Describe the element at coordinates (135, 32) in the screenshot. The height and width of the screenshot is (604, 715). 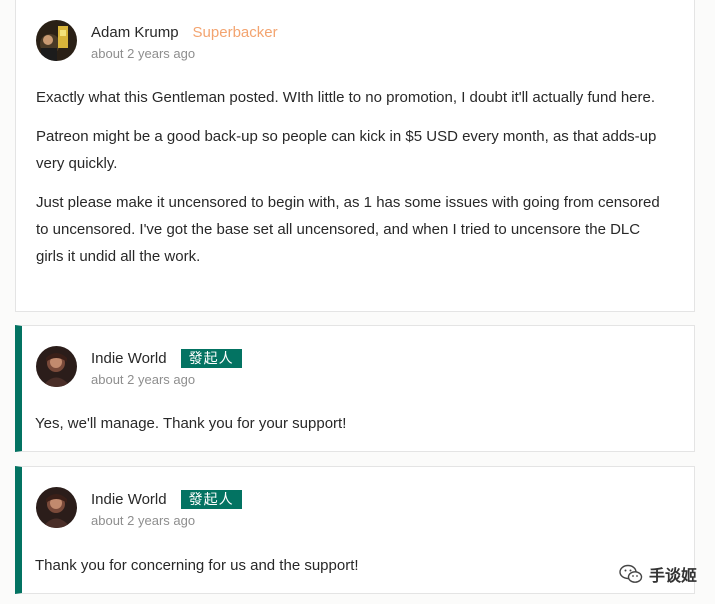
I see `author-name: Adam Krump` at that location.